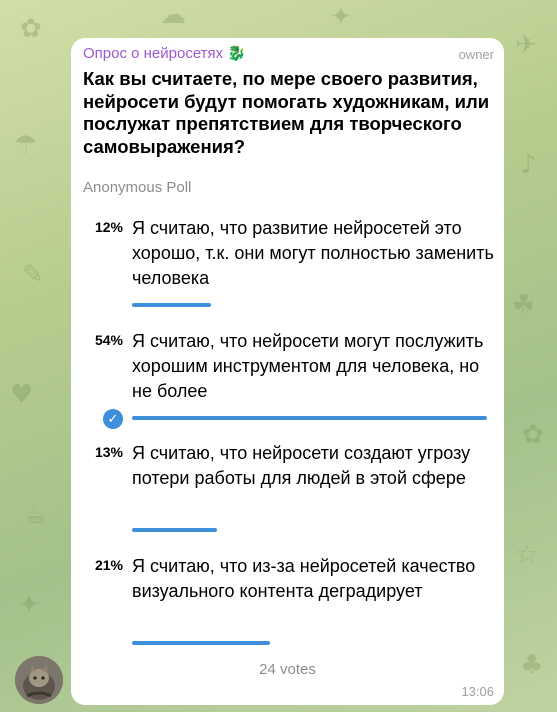  I want to click on option-percent: 13%, so click(108, 452).